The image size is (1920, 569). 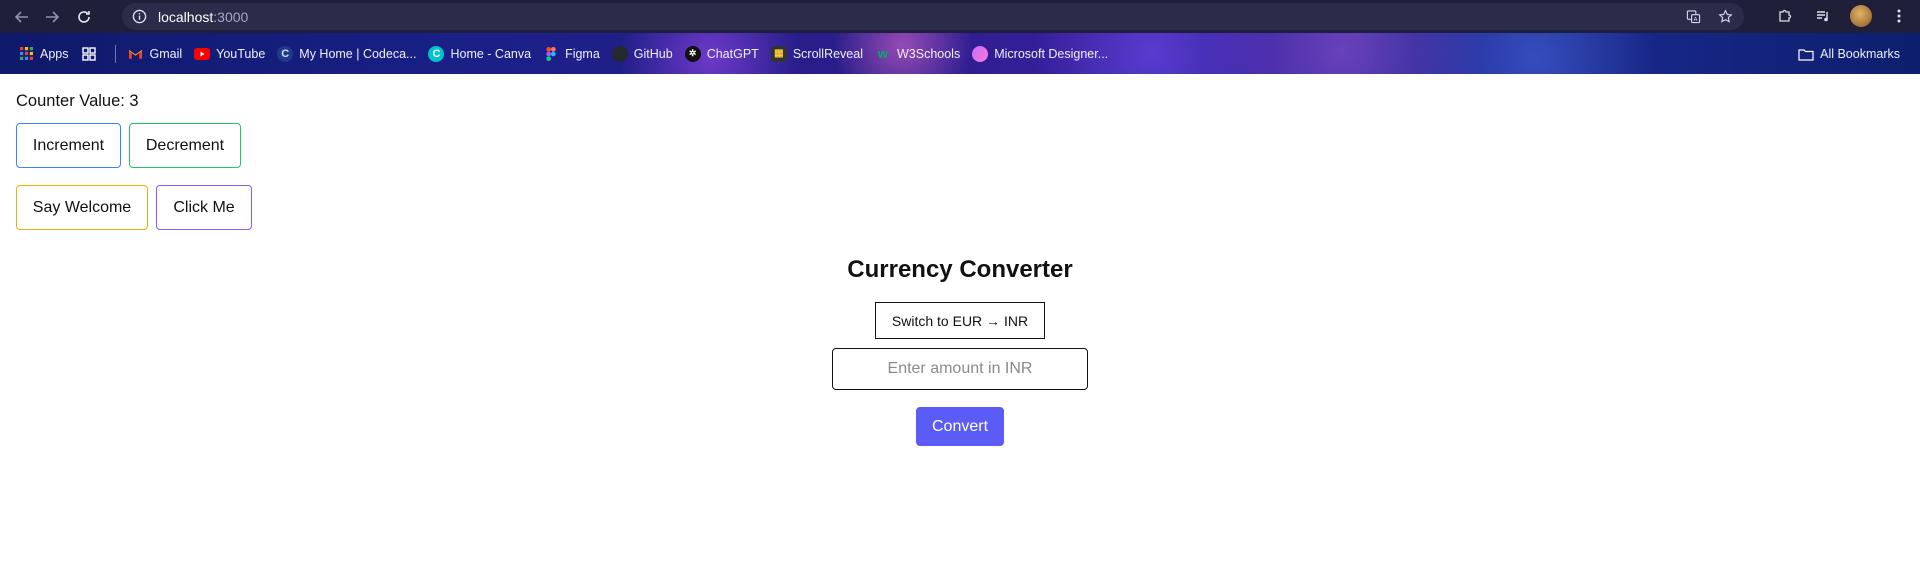 I want to click on all-bookmarks-button: All Bookmarks, so click(x=1849, y=54).